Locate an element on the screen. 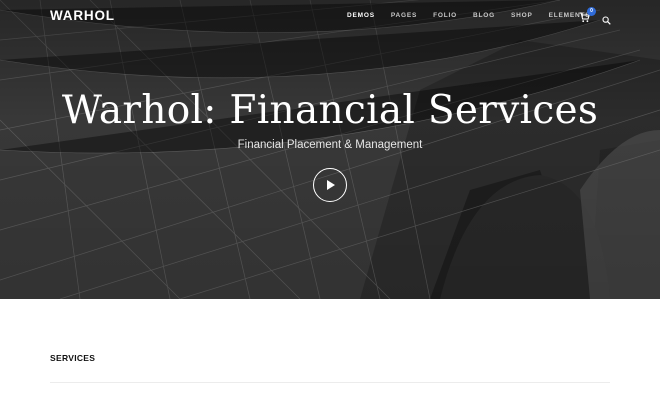 The width and height of the screenshot is (660, 413). main-menu: DEMOS PAGES FOLIO BLOG SHOP ELEMENTS is located at coordinates (476, 15).